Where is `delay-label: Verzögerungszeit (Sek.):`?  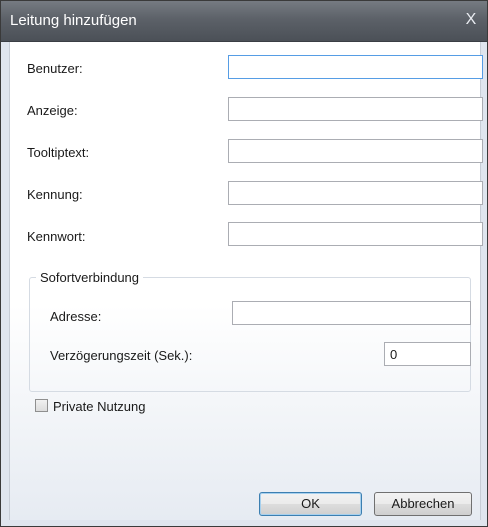 delay-label: Verzögerungszeit (Sek.): is located at coordinates (121, 355).